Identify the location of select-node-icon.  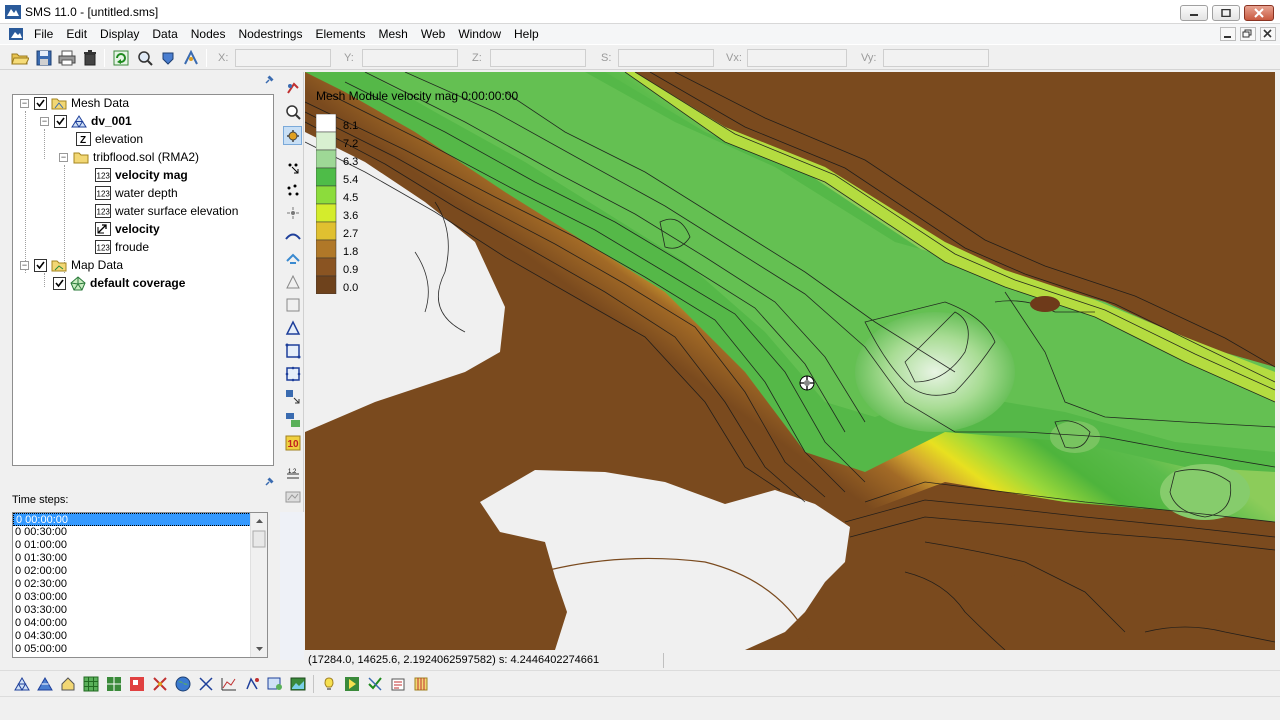
(292, 167).